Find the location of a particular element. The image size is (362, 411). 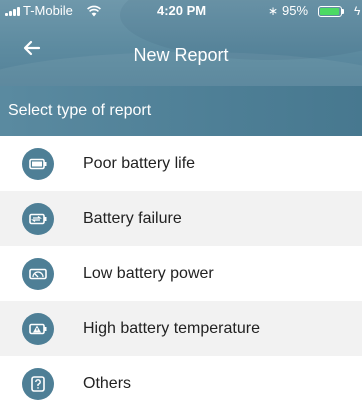

carrier-name: T-Mobile is located at coordinates (48, 10).